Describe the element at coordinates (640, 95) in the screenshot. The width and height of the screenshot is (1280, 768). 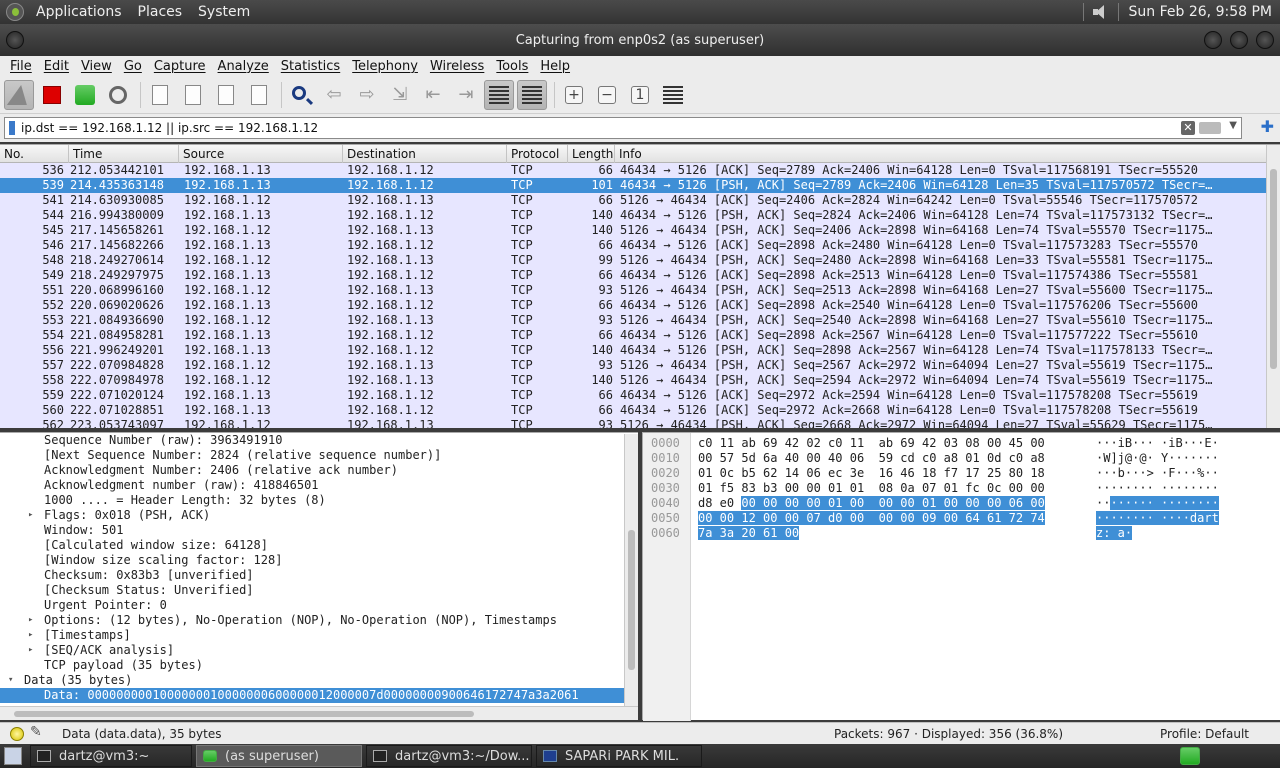
I see `normal-size-button: 1` at that location.